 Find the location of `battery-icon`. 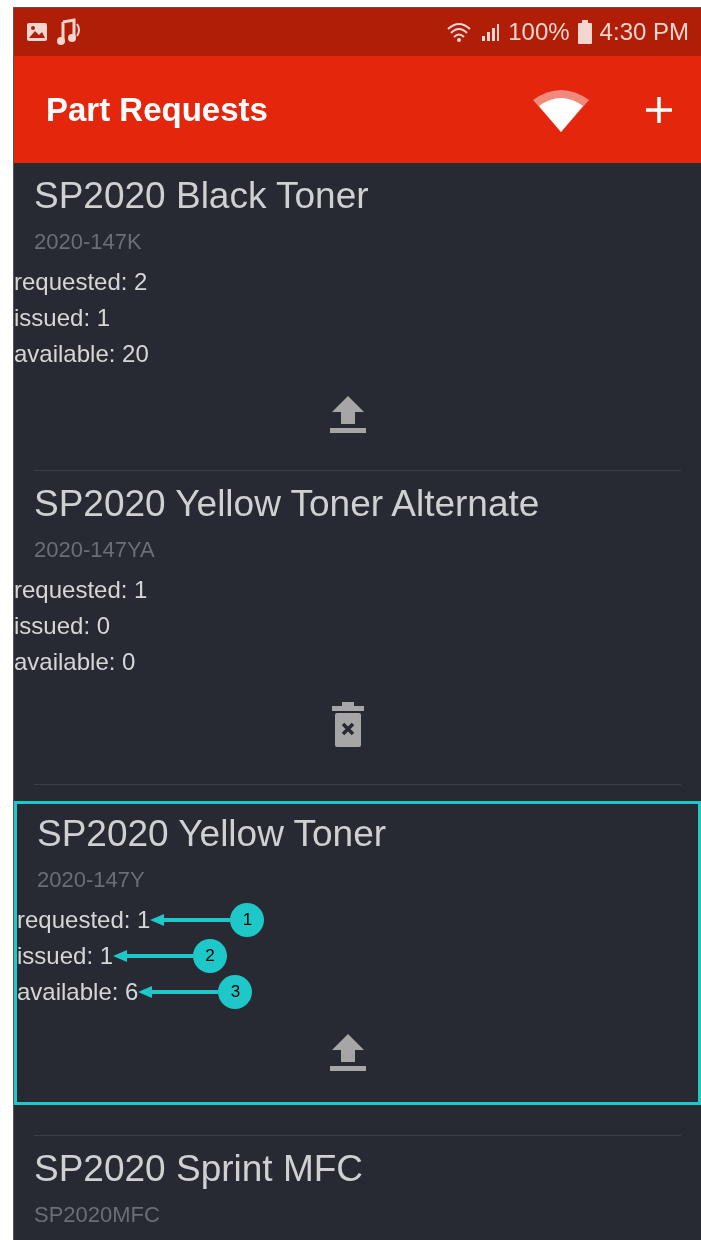

battery-icon is located at coordinates (584, 32).